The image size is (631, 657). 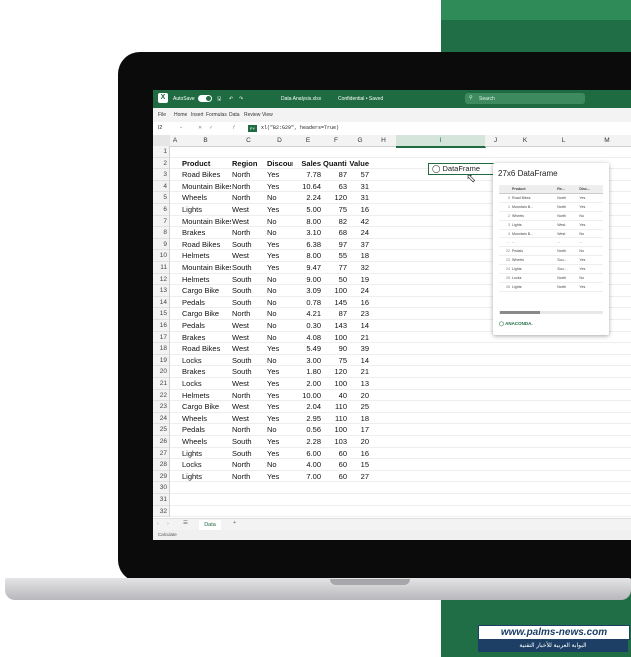 What do you see at coordinates (158, 524) in the screenshot?
I see `scroll-left-icon: ‹` at bounding box center [158, 524].